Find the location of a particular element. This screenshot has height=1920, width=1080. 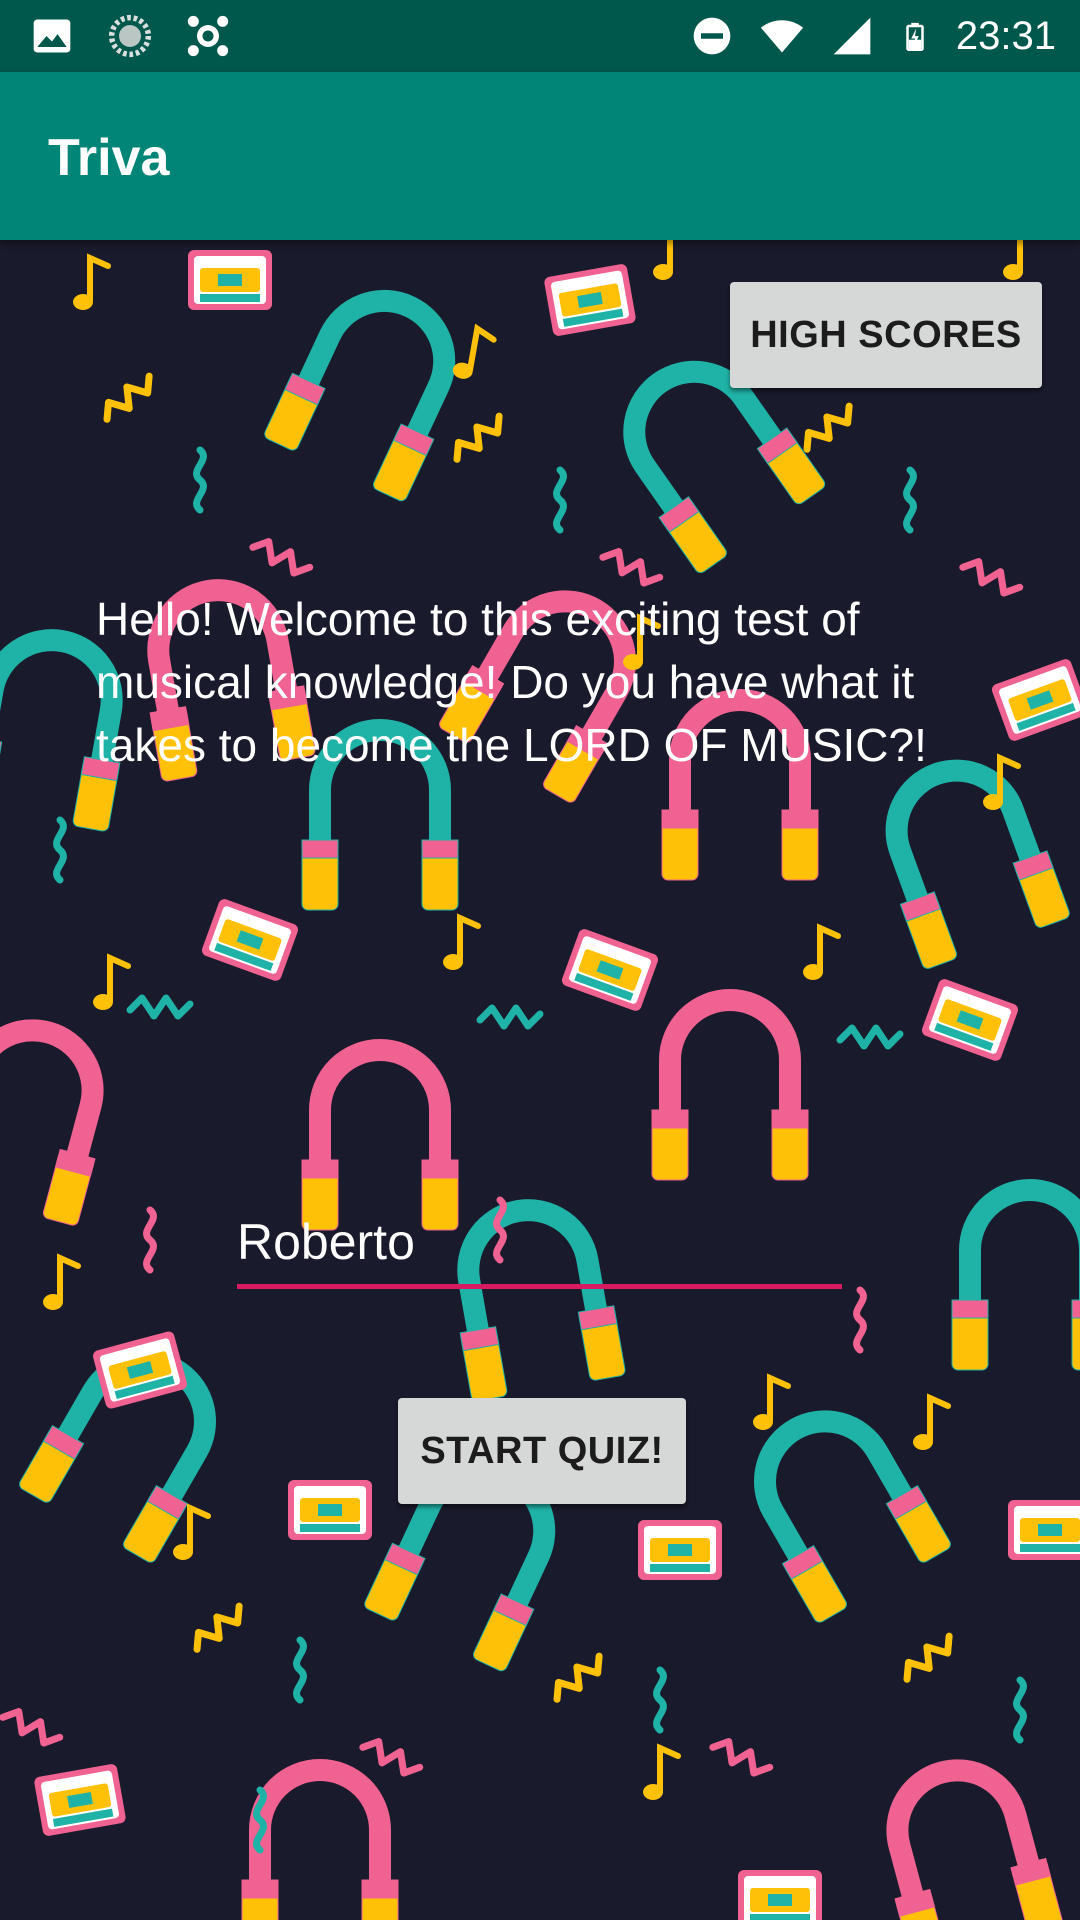

battery-charging-icon is located at coordinates (915, 36).